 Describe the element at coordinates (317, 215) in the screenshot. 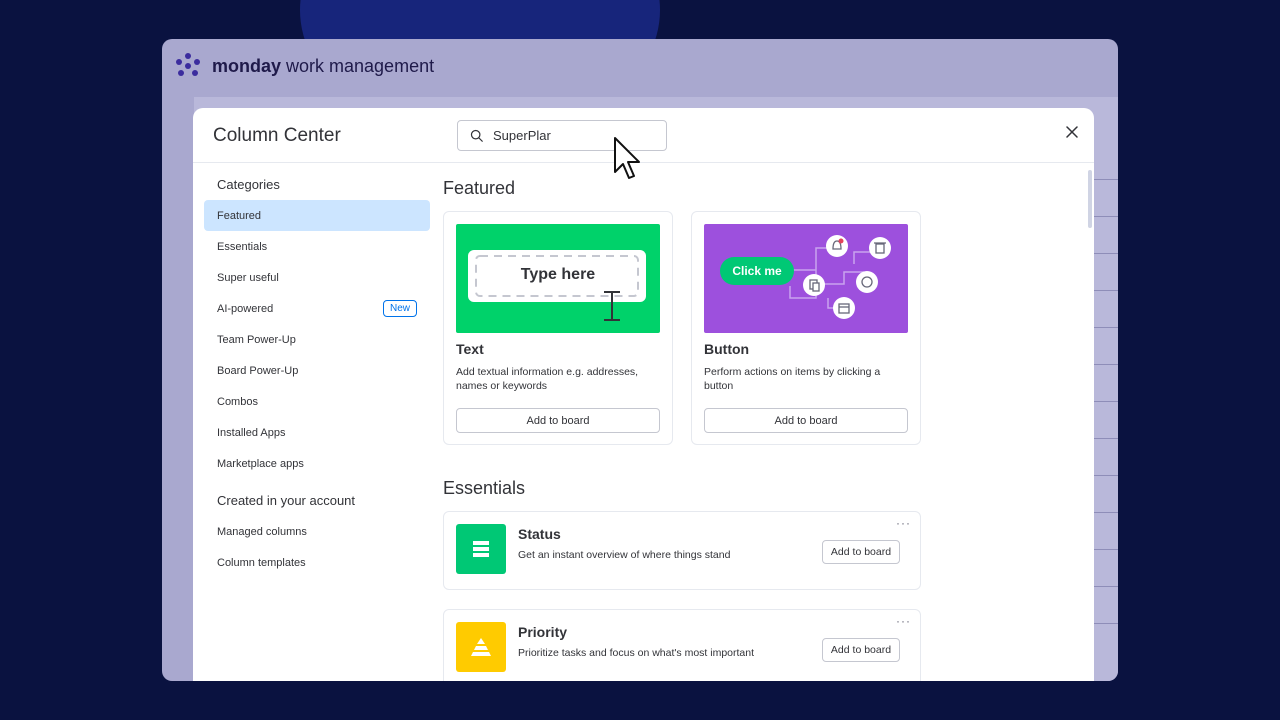

I see `sidebar-item-featured: Featured` at that location.